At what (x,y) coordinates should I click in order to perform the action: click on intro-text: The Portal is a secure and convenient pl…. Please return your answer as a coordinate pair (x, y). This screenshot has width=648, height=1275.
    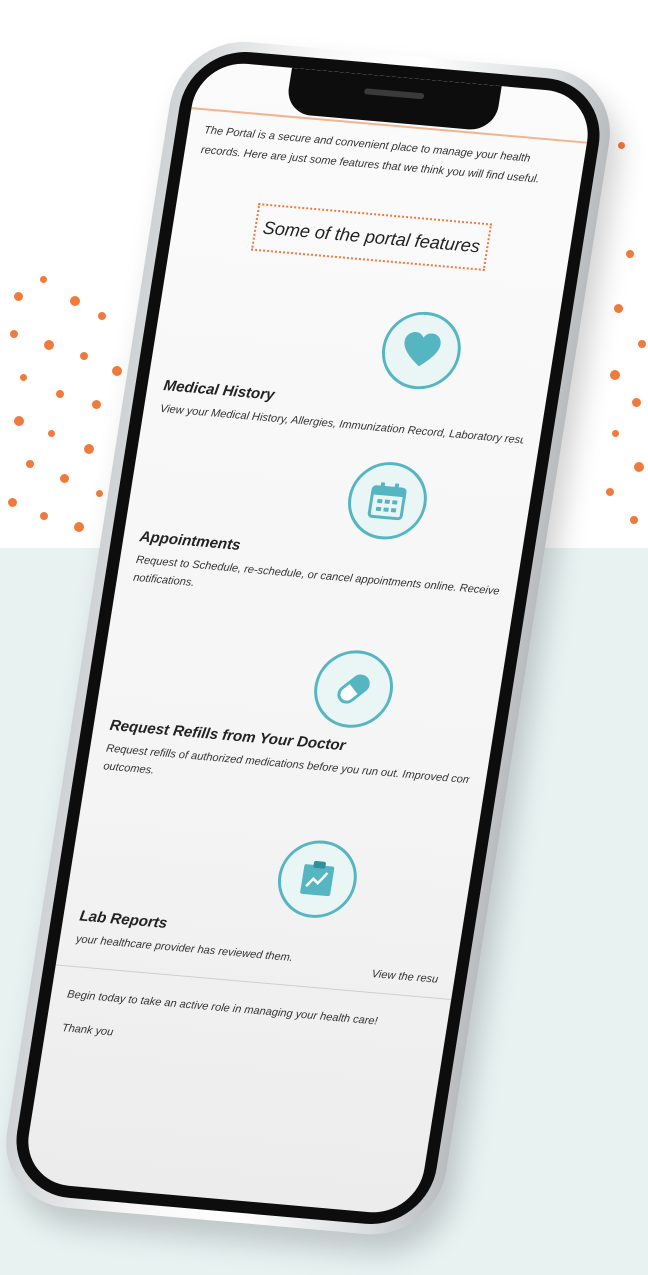
    Looking at the image, I should click on (370, 154).